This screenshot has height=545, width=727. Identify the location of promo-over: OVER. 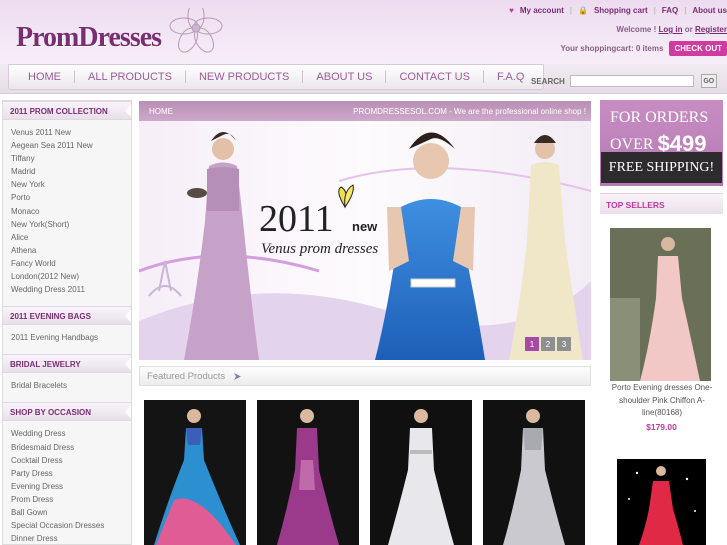
(632, 144).